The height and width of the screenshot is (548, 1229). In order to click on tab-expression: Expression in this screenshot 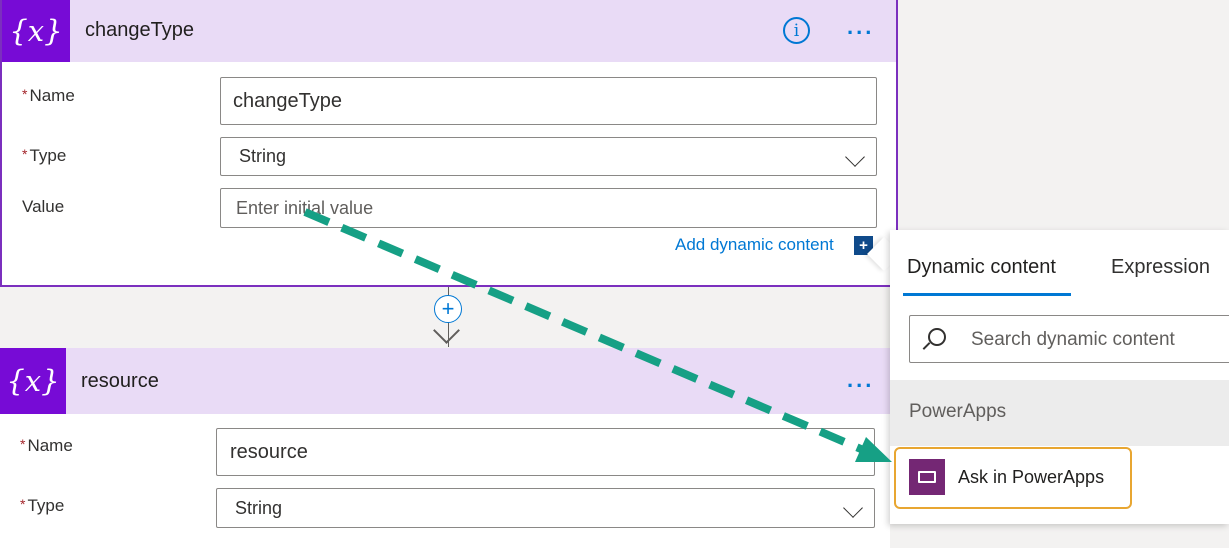, I will do `click(1160, 267)`.